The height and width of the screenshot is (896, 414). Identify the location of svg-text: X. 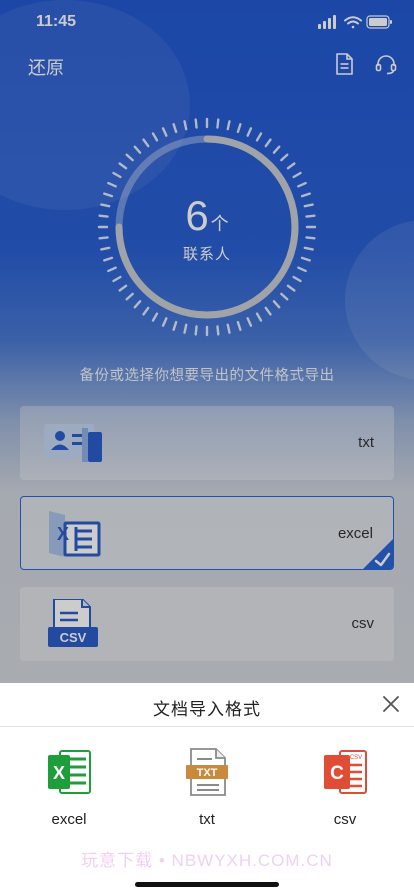
(59, 773).